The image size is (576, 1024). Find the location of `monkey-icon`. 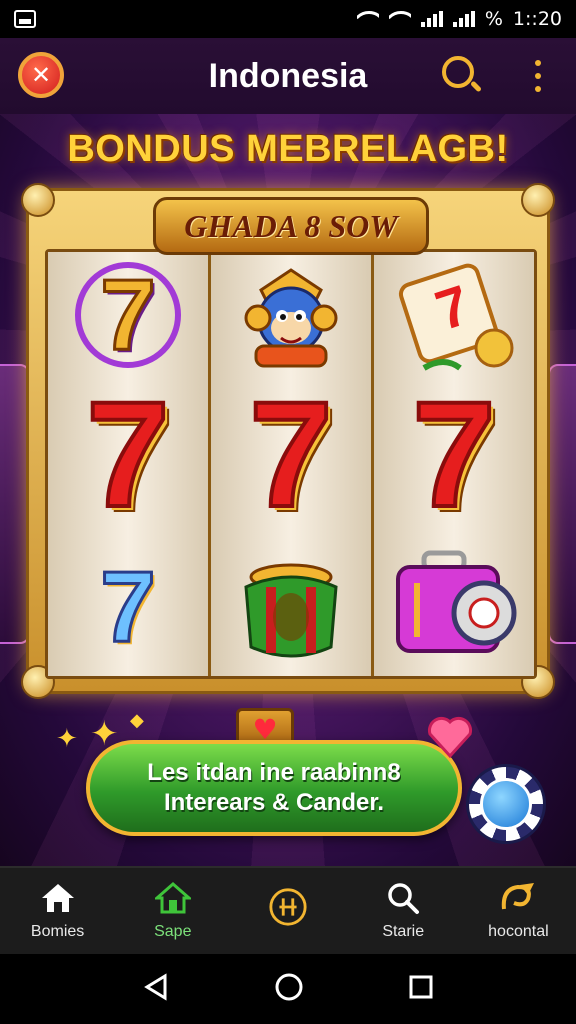

monkey-icon is located at coordinates (291, 315).